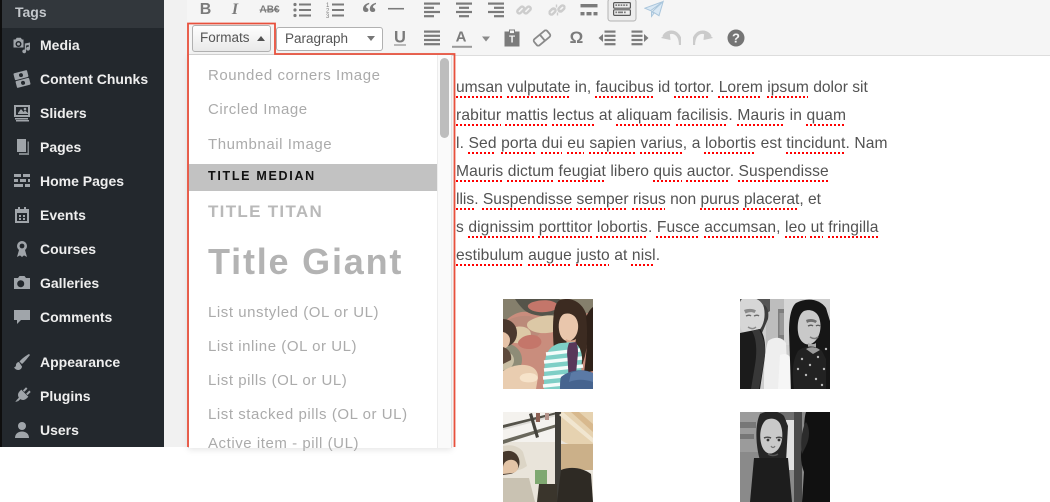 The width and height of the screenshot is (1050, 502). What do you see at coordinates (512, 39) in the screenshot?
I see `svg-text: T` at bounding box center [512, 39].